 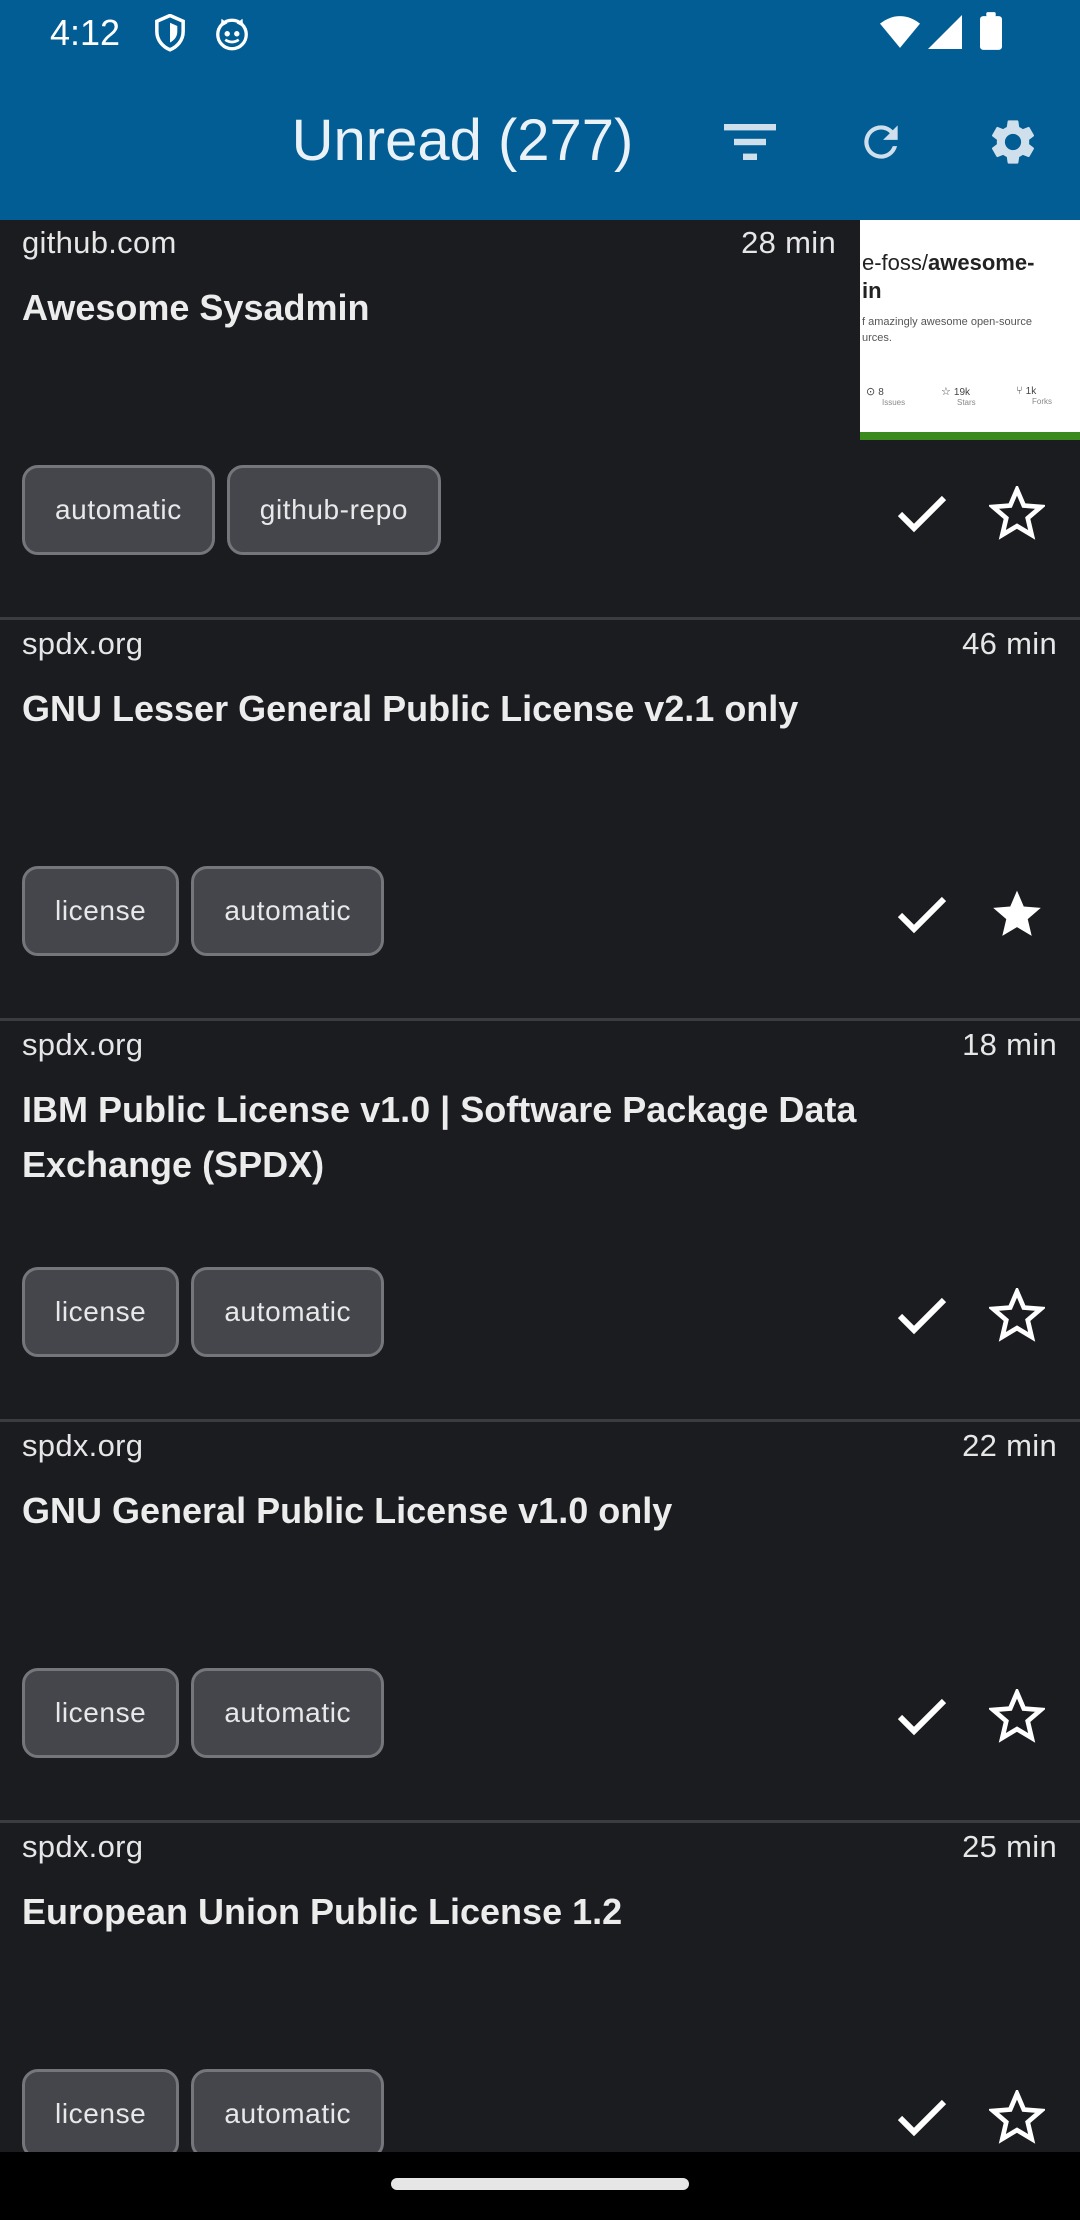 I want to click on shield-icon, so click(x=170, y=35).